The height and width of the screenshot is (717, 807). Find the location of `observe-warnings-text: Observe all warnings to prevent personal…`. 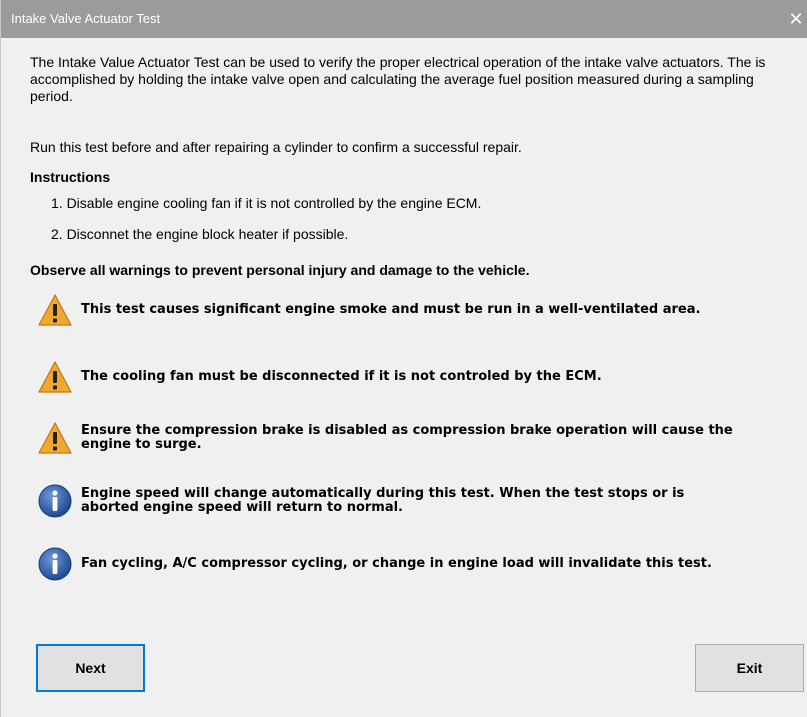

observe-warnings-text: Observe all warnings to prevent personal… is located at coordinates (280, 270).